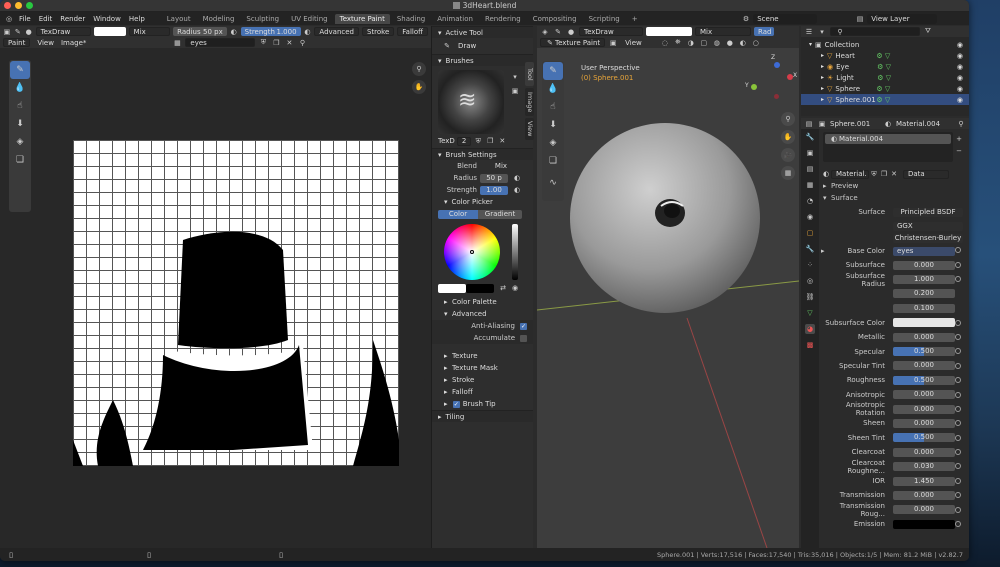 This screenshot has height=567, width=1000. I want to click on material-slot-item: ◐ Material.004, so click(888, 139).